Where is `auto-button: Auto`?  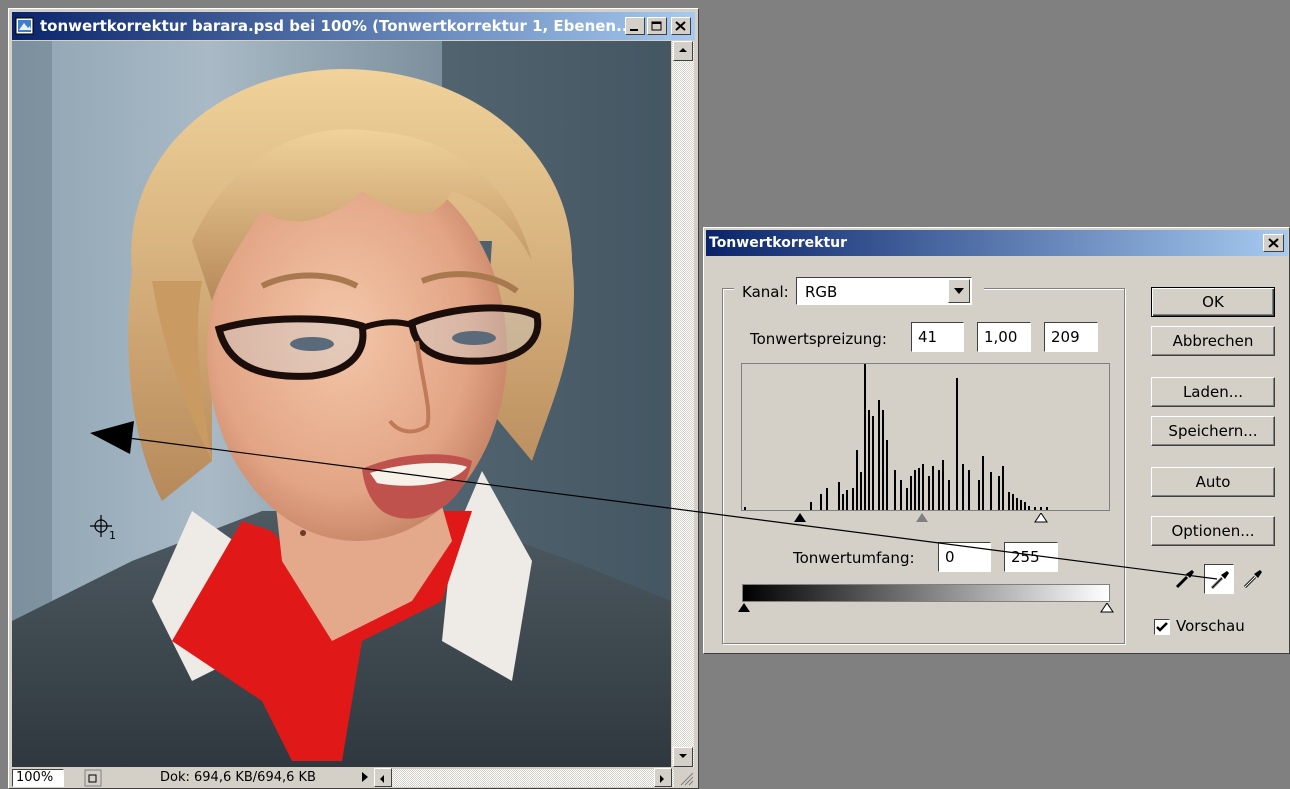 auto-button: Auto is located at coordinates (1213, 482).